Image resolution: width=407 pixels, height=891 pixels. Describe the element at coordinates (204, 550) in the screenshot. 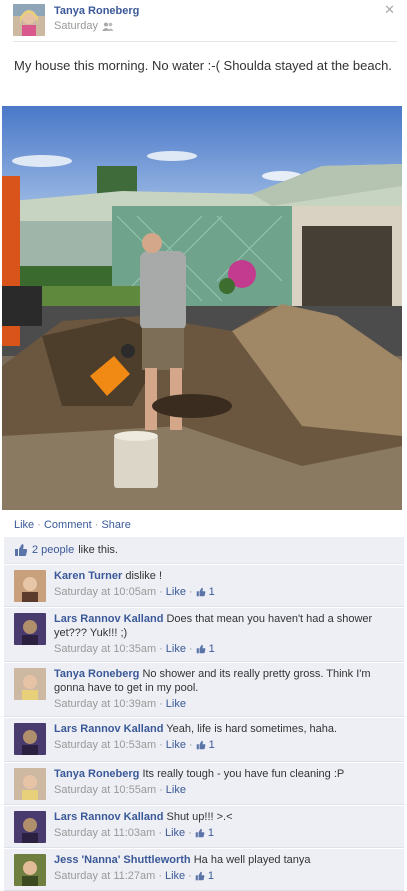

I see `likes-summary: 2 people like this.` at that location.